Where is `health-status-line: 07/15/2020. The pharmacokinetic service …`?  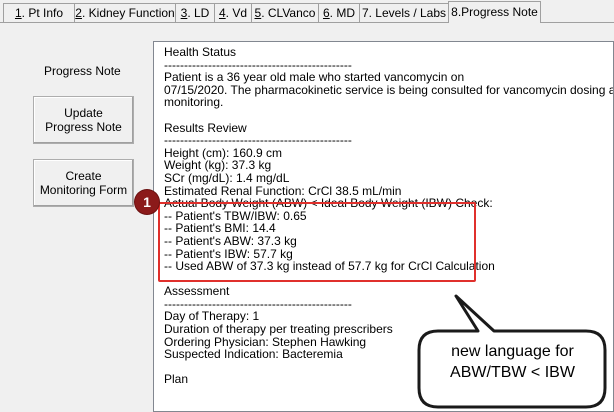 health-status-line: 07/15/2020. The pharmacokinetic service … is located at coordinates (389, 89).